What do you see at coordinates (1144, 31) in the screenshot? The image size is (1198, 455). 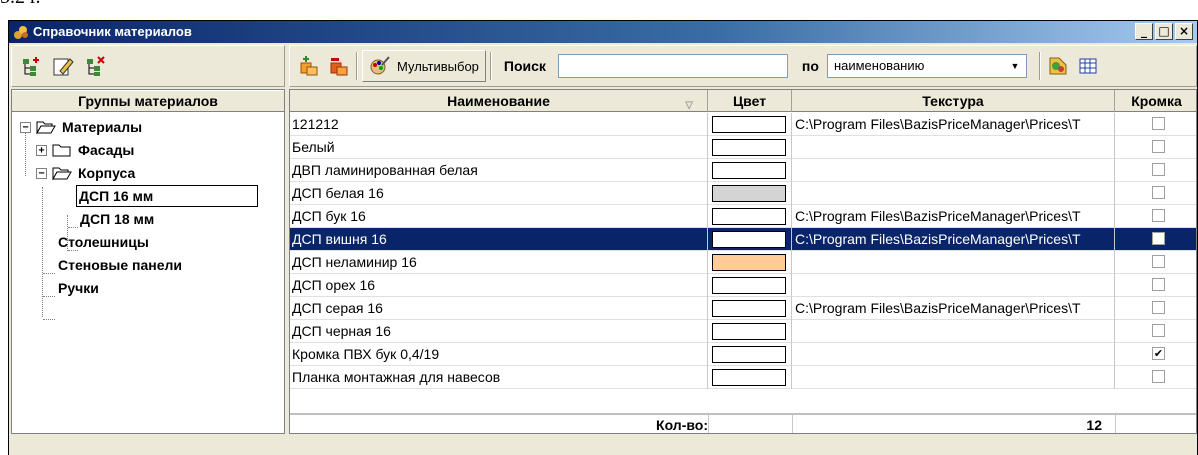 I see `minimize-button: _` at bounding box center [1144, 31].